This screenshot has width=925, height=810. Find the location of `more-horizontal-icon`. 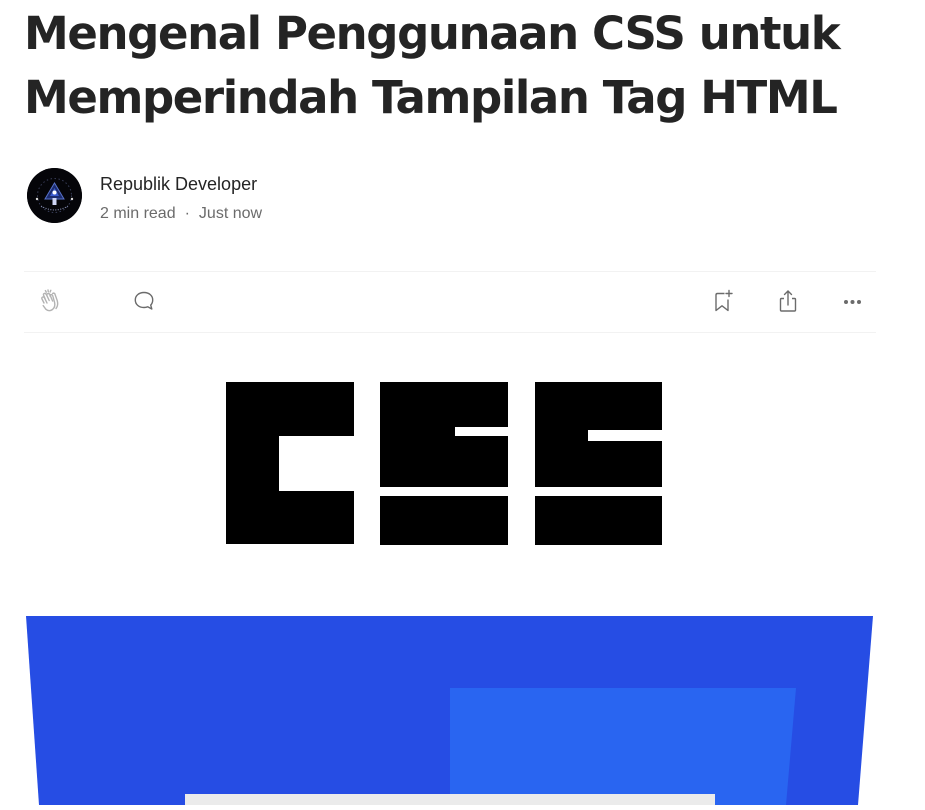

more-horizontal-icon is located at coordinates (852, 302).